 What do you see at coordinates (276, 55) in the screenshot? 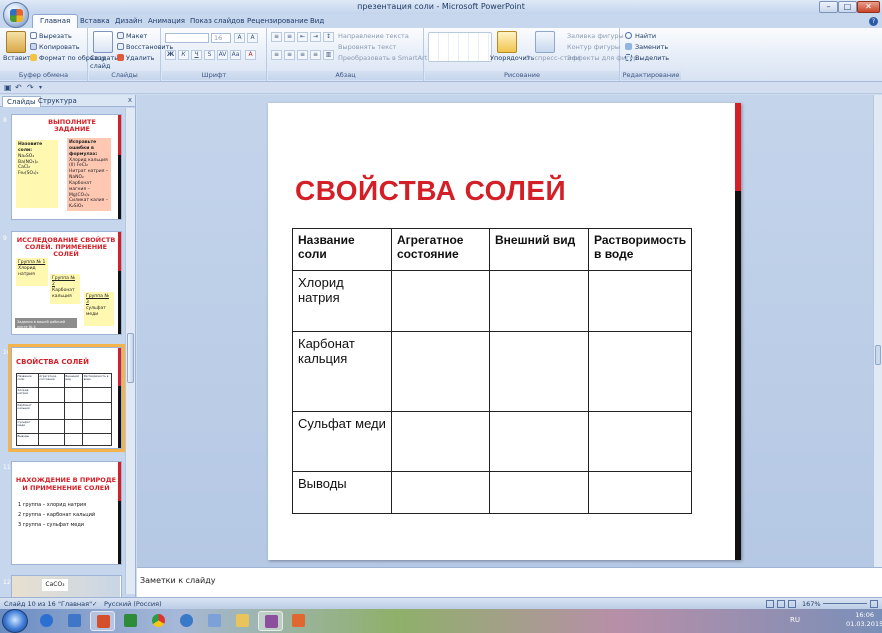
I see `align-left-icon: ≡` at bounding box center [276, 55].